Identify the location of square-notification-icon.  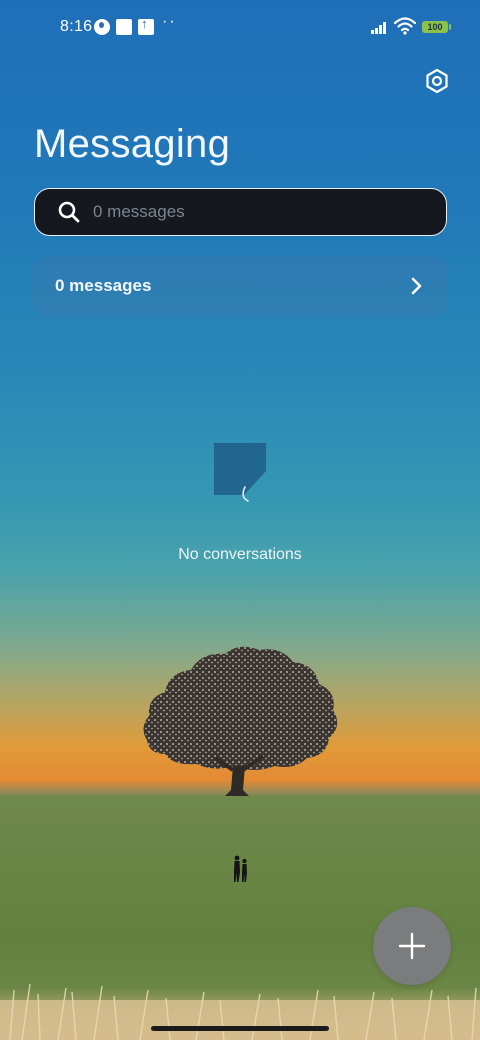
(124, 27).